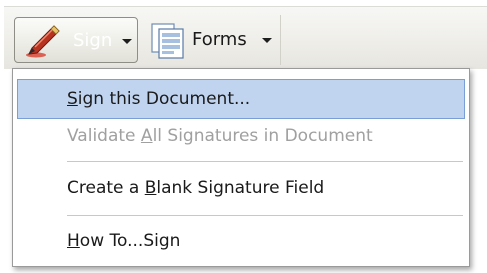 This screenshot has width=487, height=273. I want to click on menu-item-mnemonic: S, so click(72, 99).